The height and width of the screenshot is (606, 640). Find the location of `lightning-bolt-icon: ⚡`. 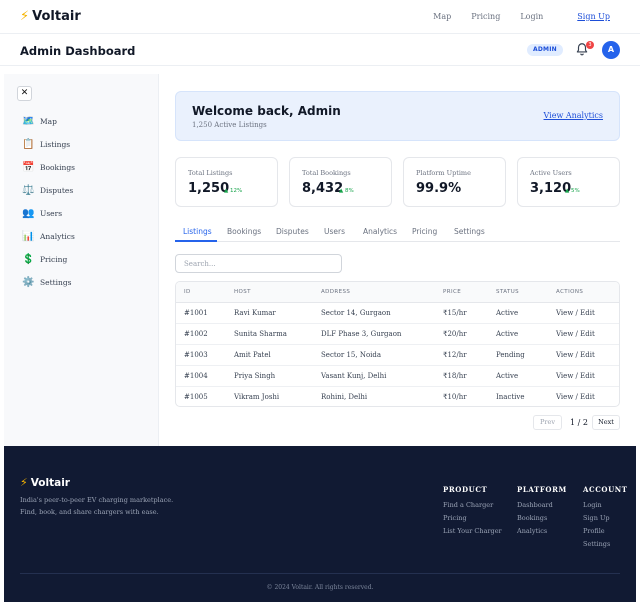

lightning-bolt-icon: ⚡ is located at coordinates (25, 16).